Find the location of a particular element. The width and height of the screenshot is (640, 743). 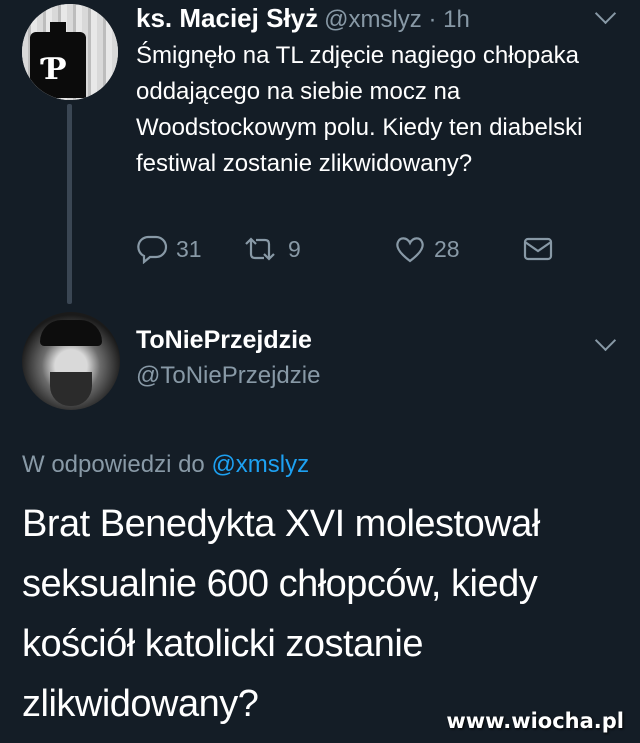

author-name: ks. Maciej Słyż is located at coordinates (227, 18).